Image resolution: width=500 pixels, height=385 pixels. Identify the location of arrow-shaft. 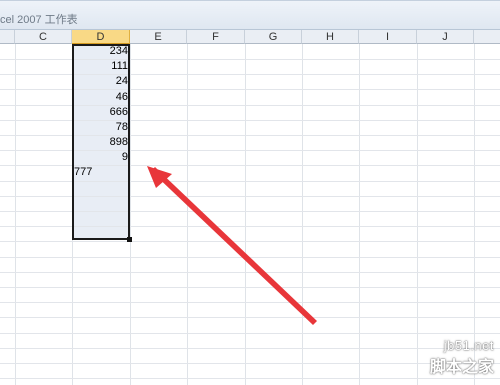
(234, 246).